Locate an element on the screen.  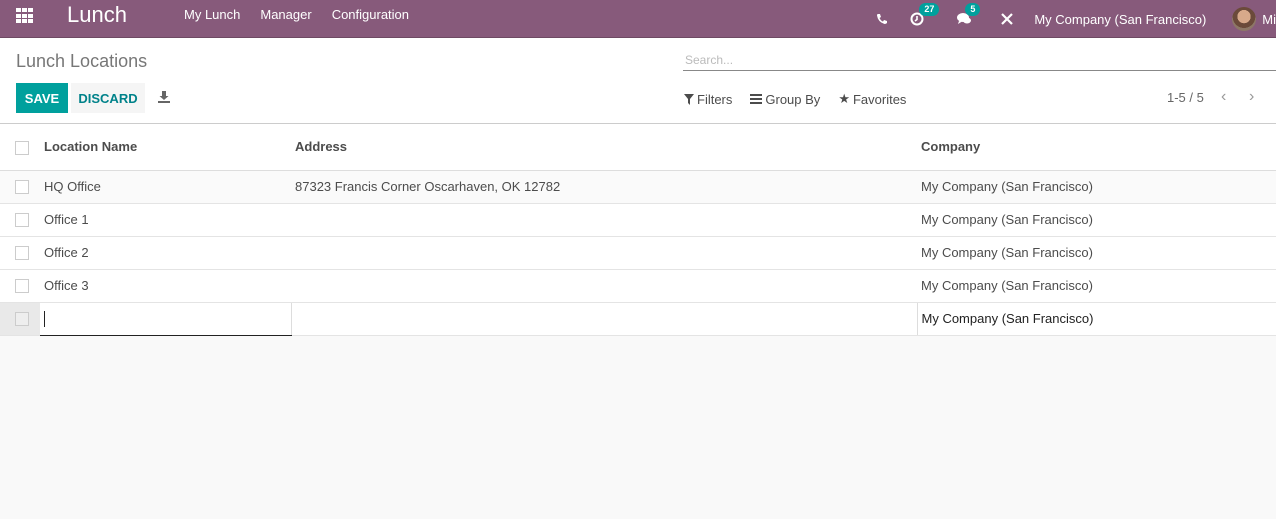
systray: 27 5 My Company (San Francisco) Mi is located at coordinates (1076, 19).